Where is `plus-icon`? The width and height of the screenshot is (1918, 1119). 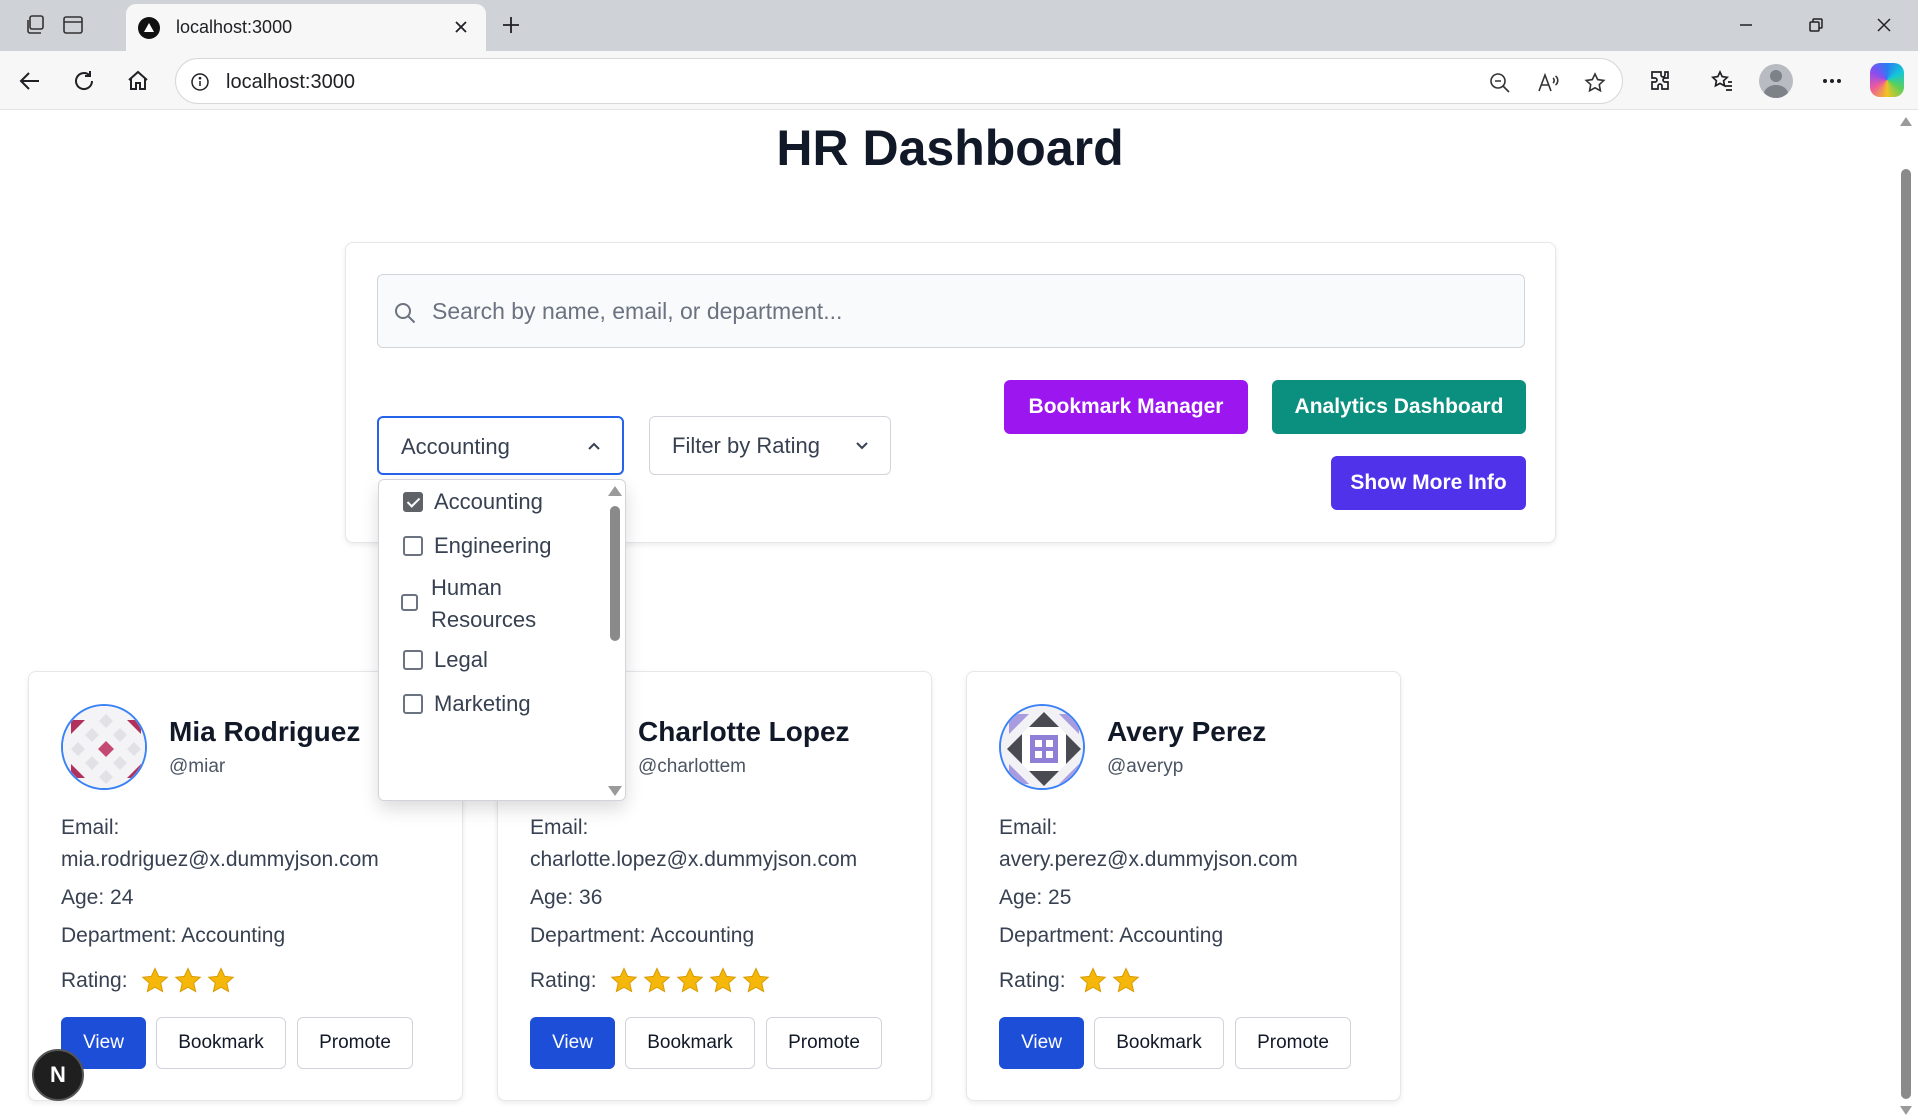 plus-icon is located at coordinates (511, 25).